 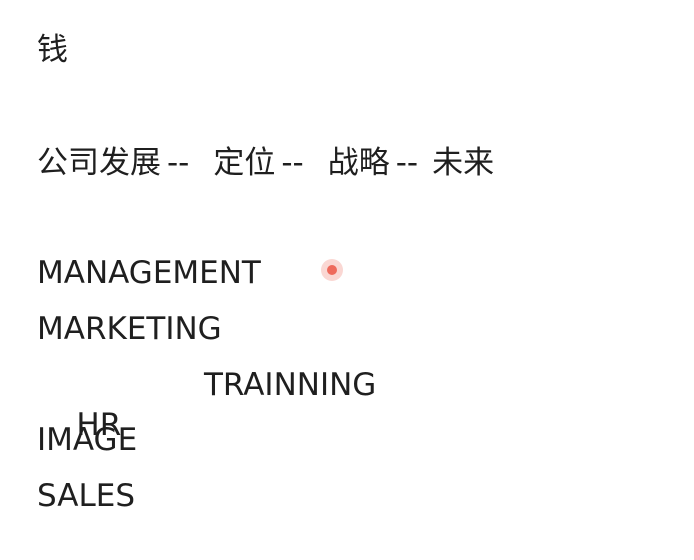 I want to click on pointer-cursor-dot, so click(x=332, y=270).